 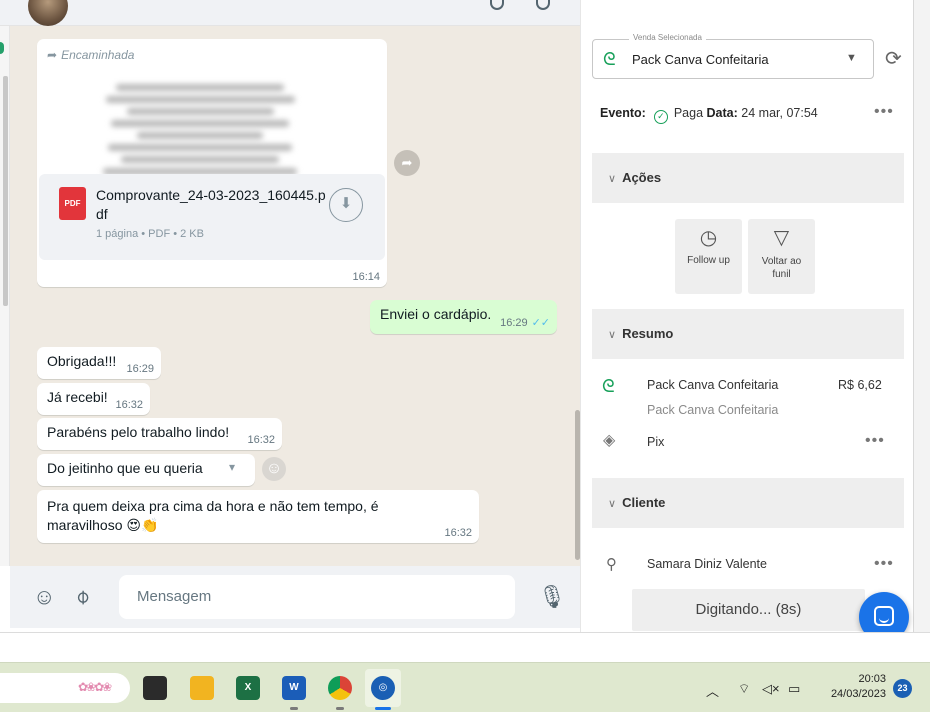 What do you see at coordinates (290, 13) in the screenshot?
I see `chat-header` at bounding box center [290, 13].